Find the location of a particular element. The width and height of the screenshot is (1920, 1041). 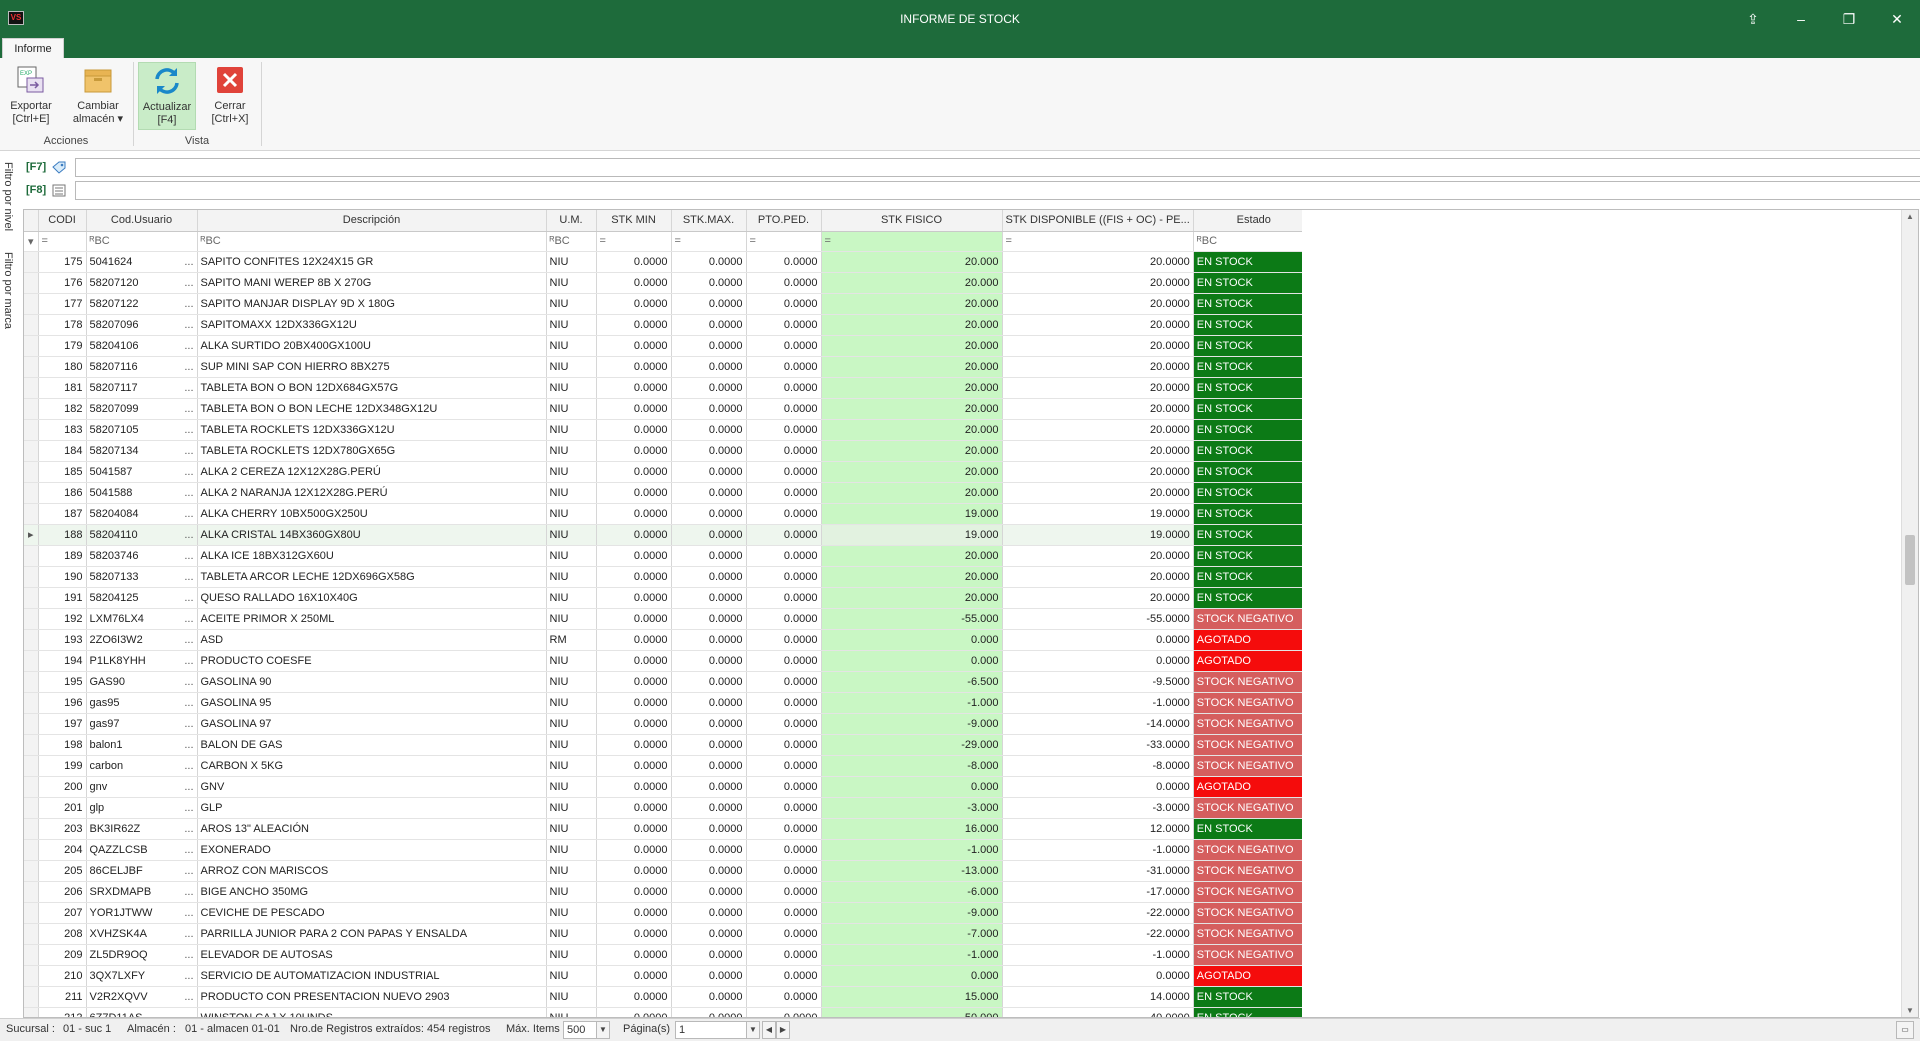

cell-cod-usuario: ... YOR1JTWW is located at coordinates (142, 913).